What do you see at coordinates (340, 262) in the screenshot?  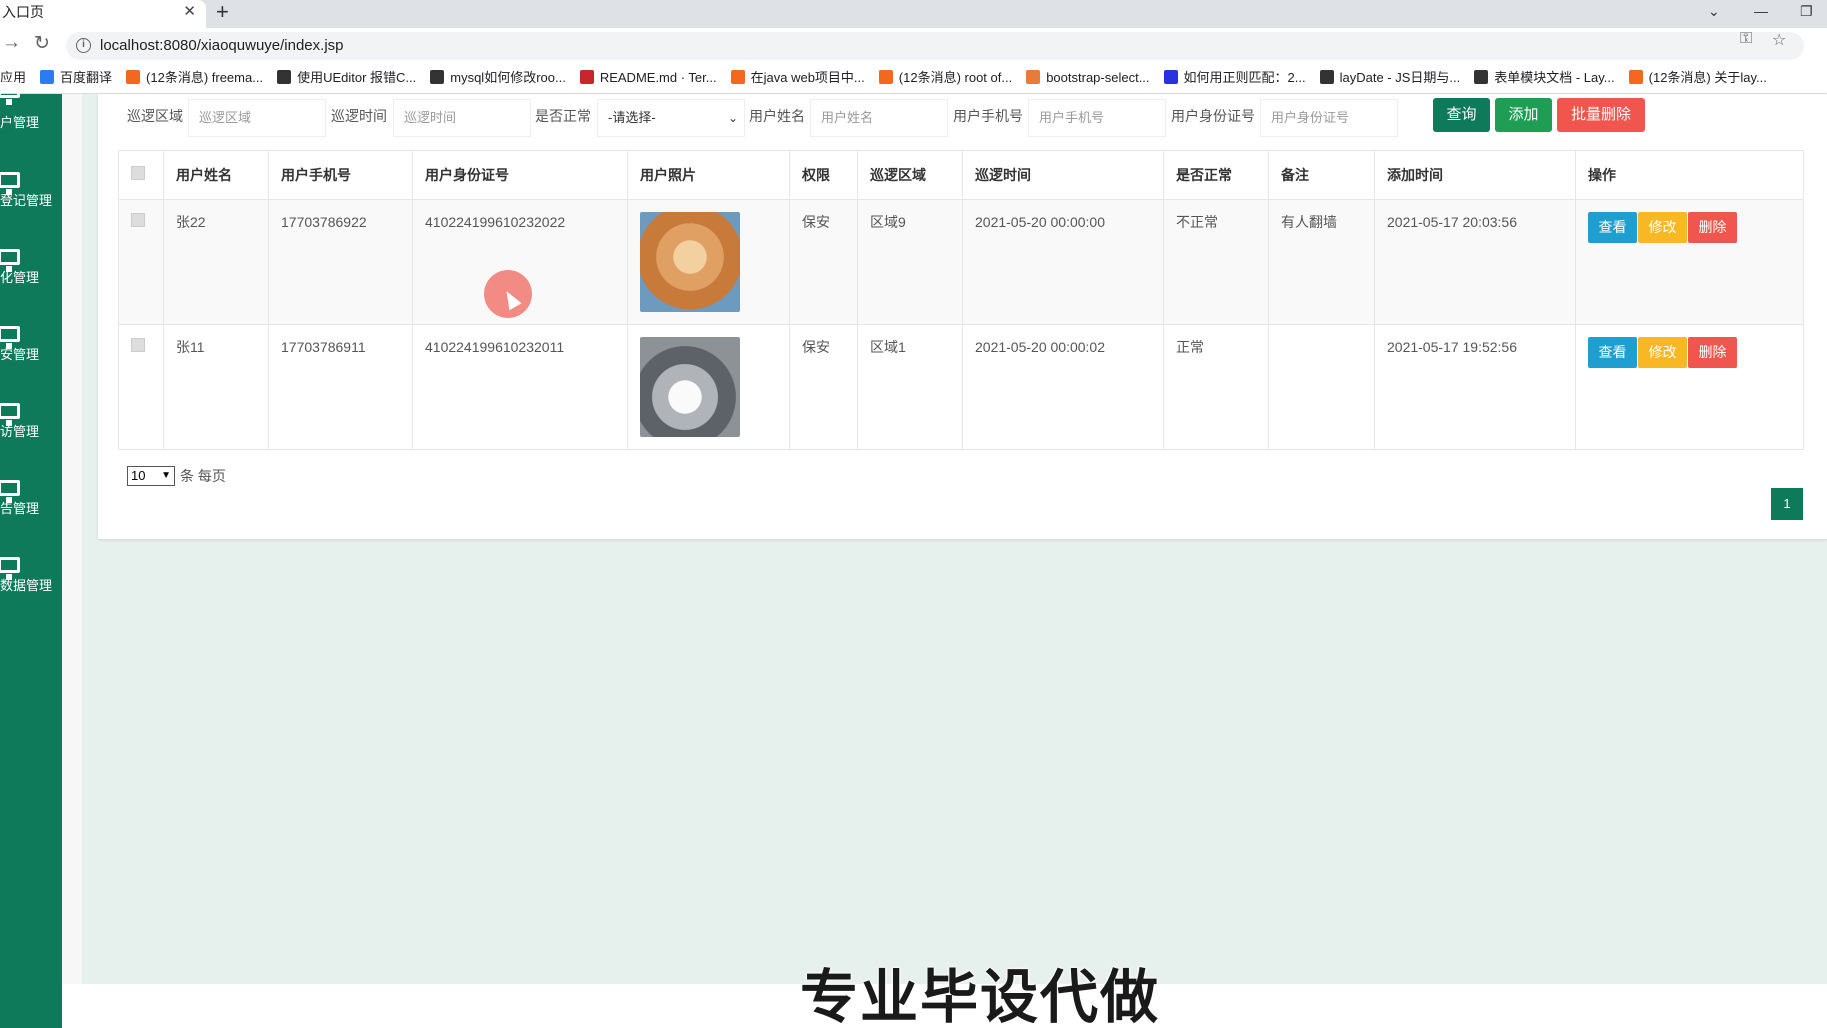 I see `cell-phone: 17703786922` at bounding box center [340, 262].